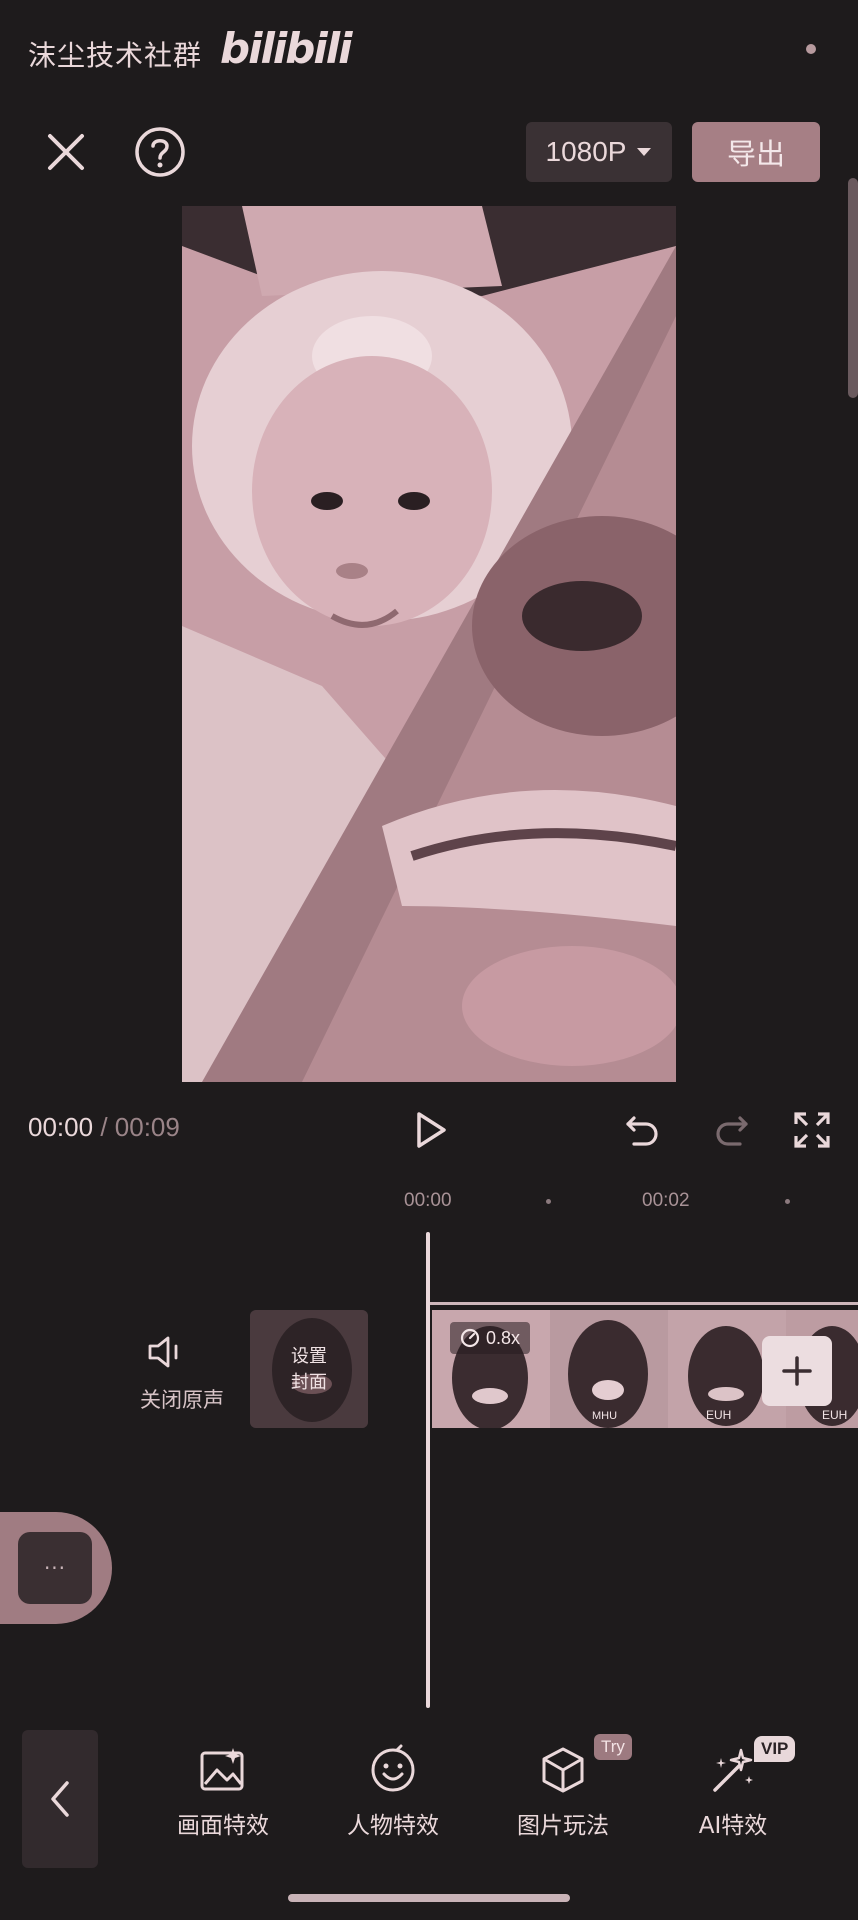 The height and width of the screenshot is (1920, 858). I want to click on cover-label-line2: 封面, so click(309, 1382).